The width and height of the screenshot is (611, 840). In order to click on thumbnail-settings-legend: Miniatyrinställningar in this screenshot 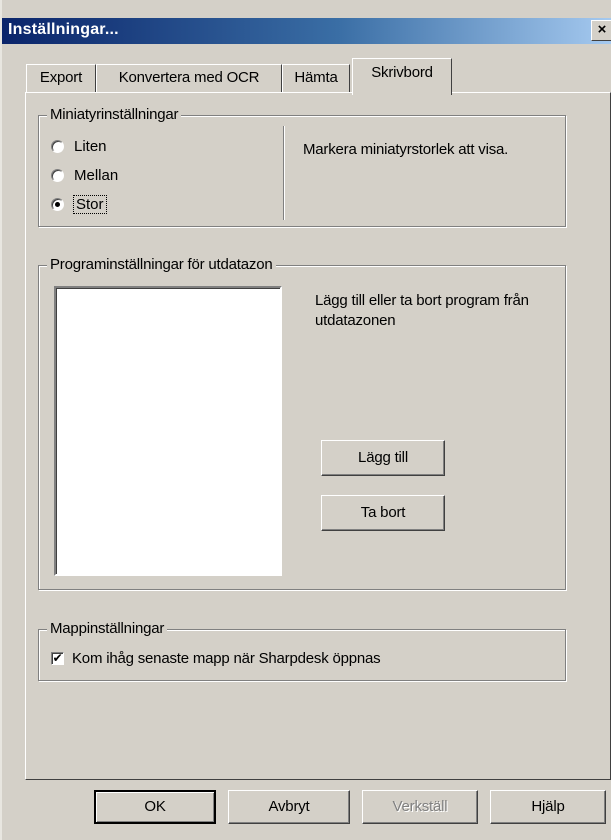, I will do `click(114, 114)`.